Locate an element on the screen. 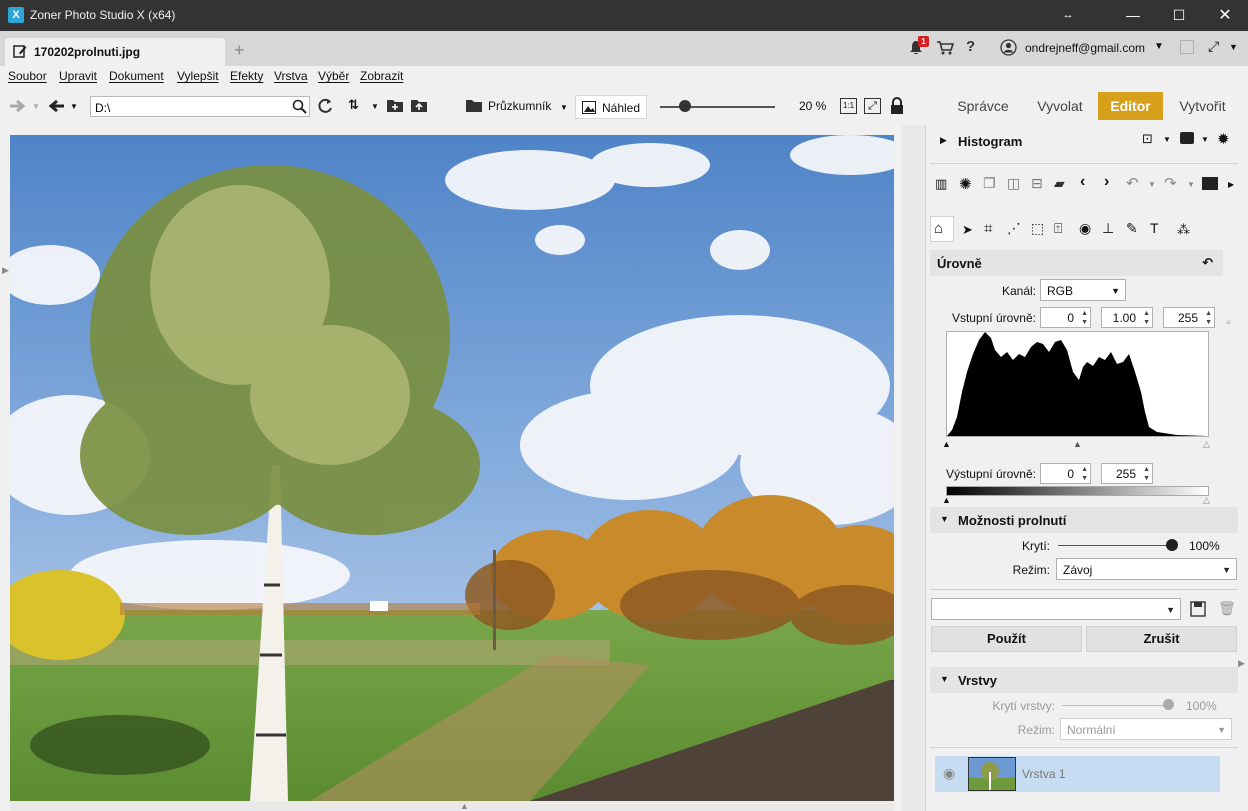 This screenshot has height=811, width=1248. levels-header: Úrovně ↶ is located at coordinates (1076, 263).